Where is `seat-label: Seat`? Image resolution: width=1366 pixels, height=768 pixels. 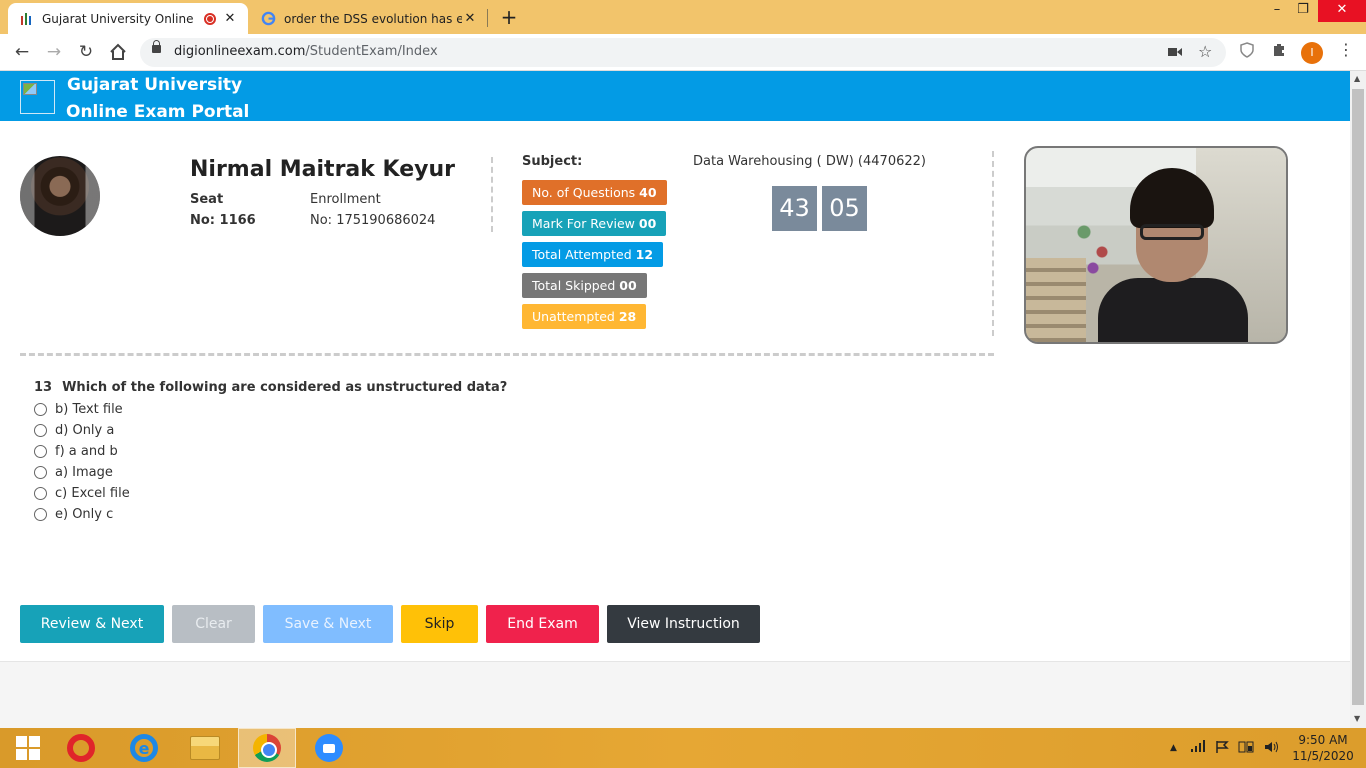 seat-label: Seat is located at coordinates (207, 199).